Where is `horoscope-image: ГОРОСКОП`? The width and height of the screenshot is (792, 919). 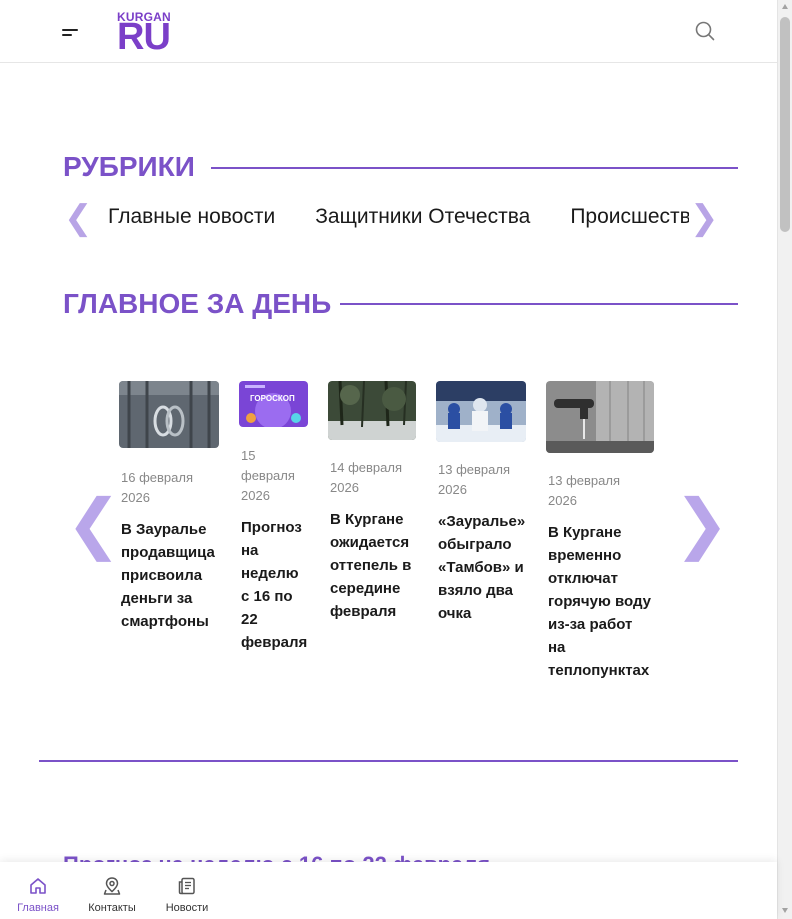 horoscope-image: ГОРОСКОП is located at coordinates (273, 404).